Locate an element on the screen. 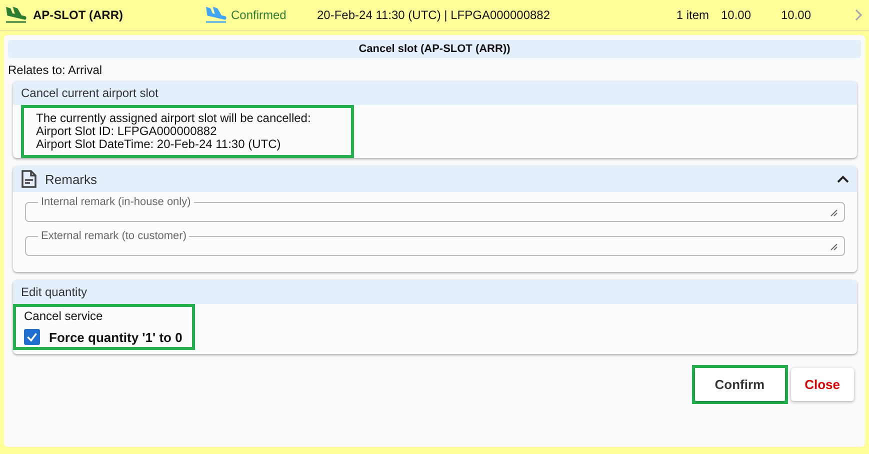 The height and width of the screenshot is (454, 869). section-title: Remarks is located at coordinates (71, 179).